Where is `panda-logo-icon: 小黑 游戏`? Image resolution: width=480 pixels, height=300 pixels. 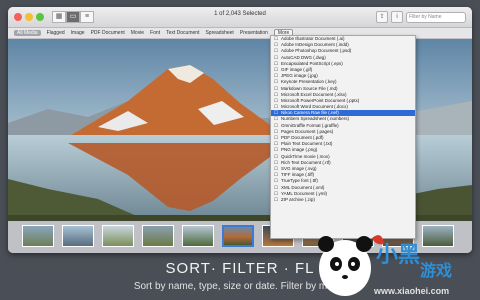
panda-logo-icon: 小黑 游戏 is located at coordinates (385, 265).